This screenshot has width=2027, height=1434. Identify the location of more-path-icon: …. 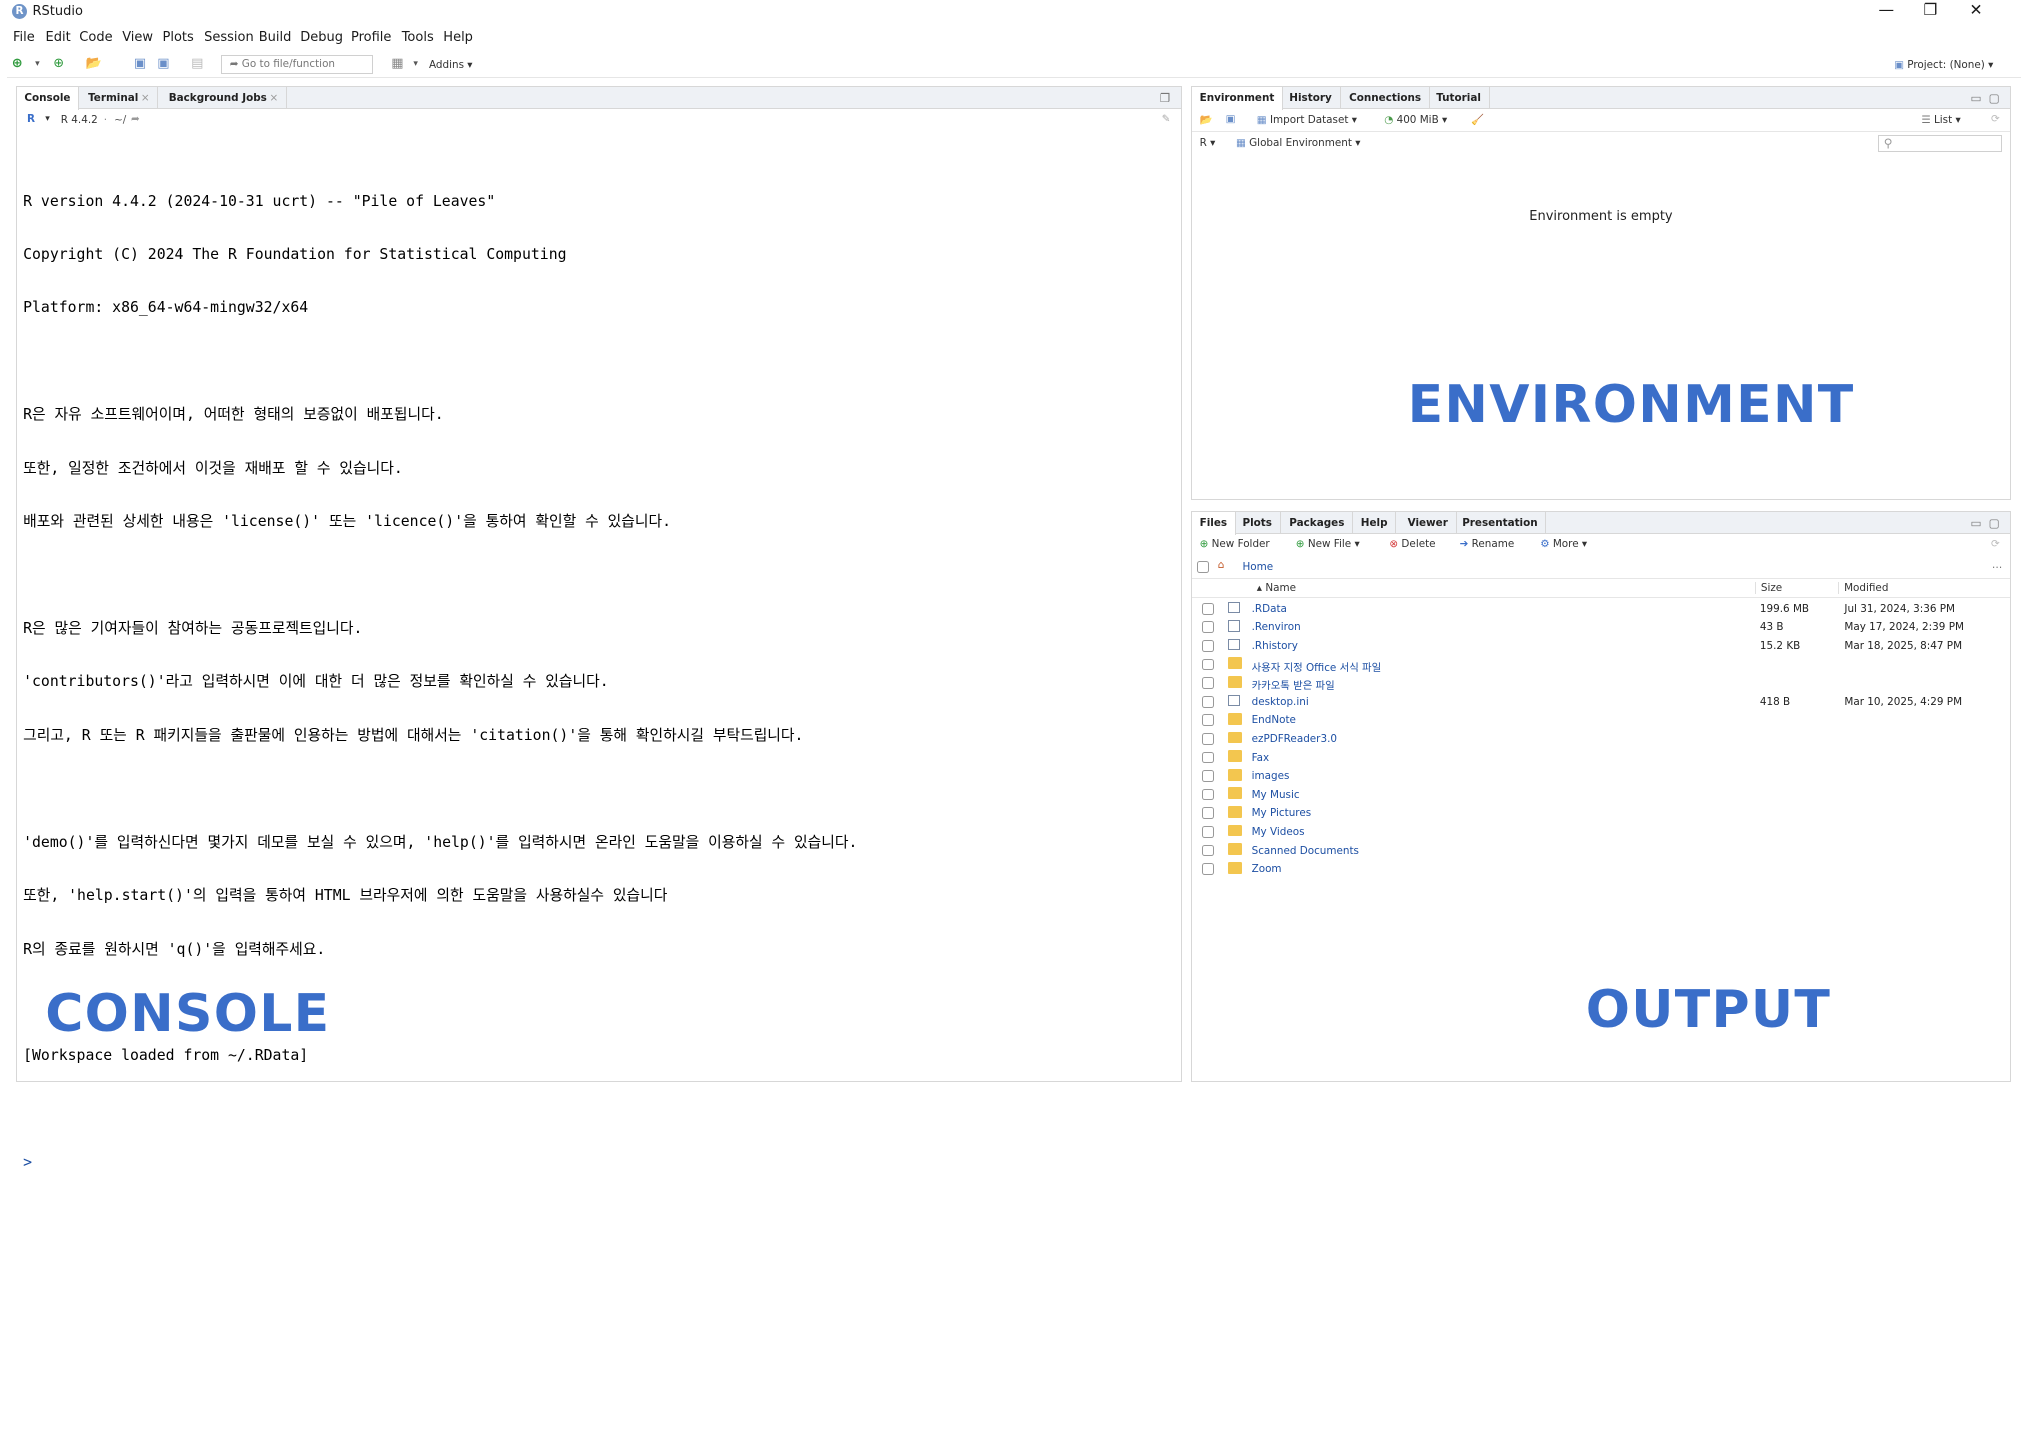
(1997, 565).